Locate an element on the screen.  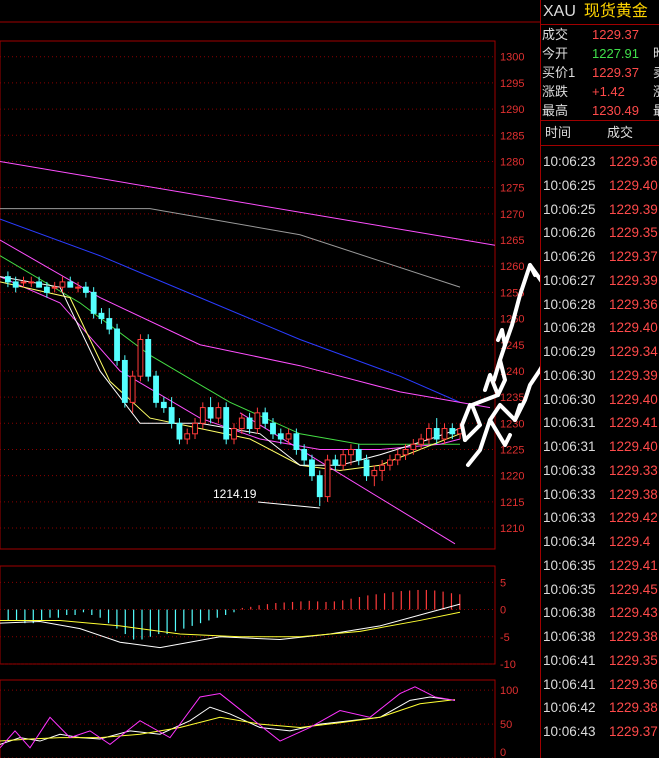
tick-row: 10:06:30 1229.40 is located at coordinates (600, 400).